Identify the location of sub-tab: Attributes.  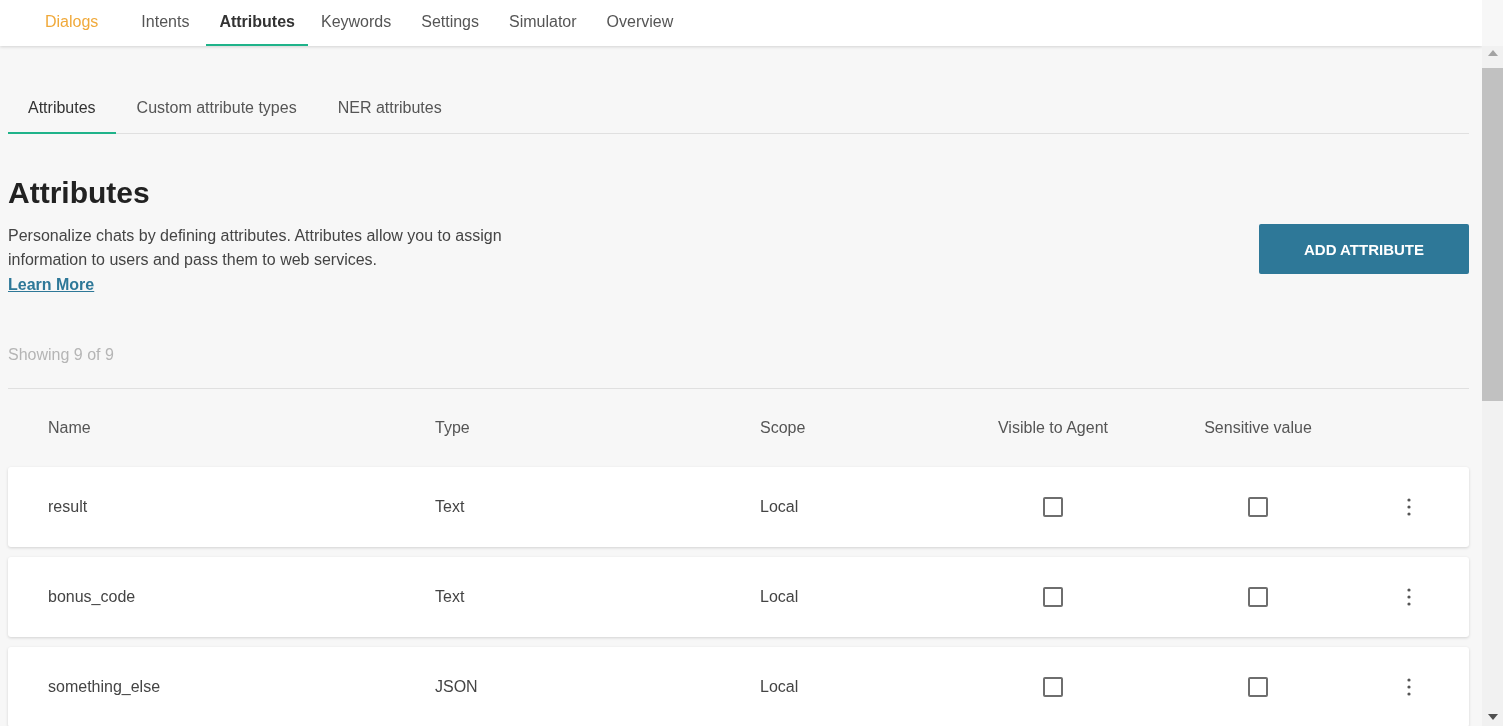
(62, 112).